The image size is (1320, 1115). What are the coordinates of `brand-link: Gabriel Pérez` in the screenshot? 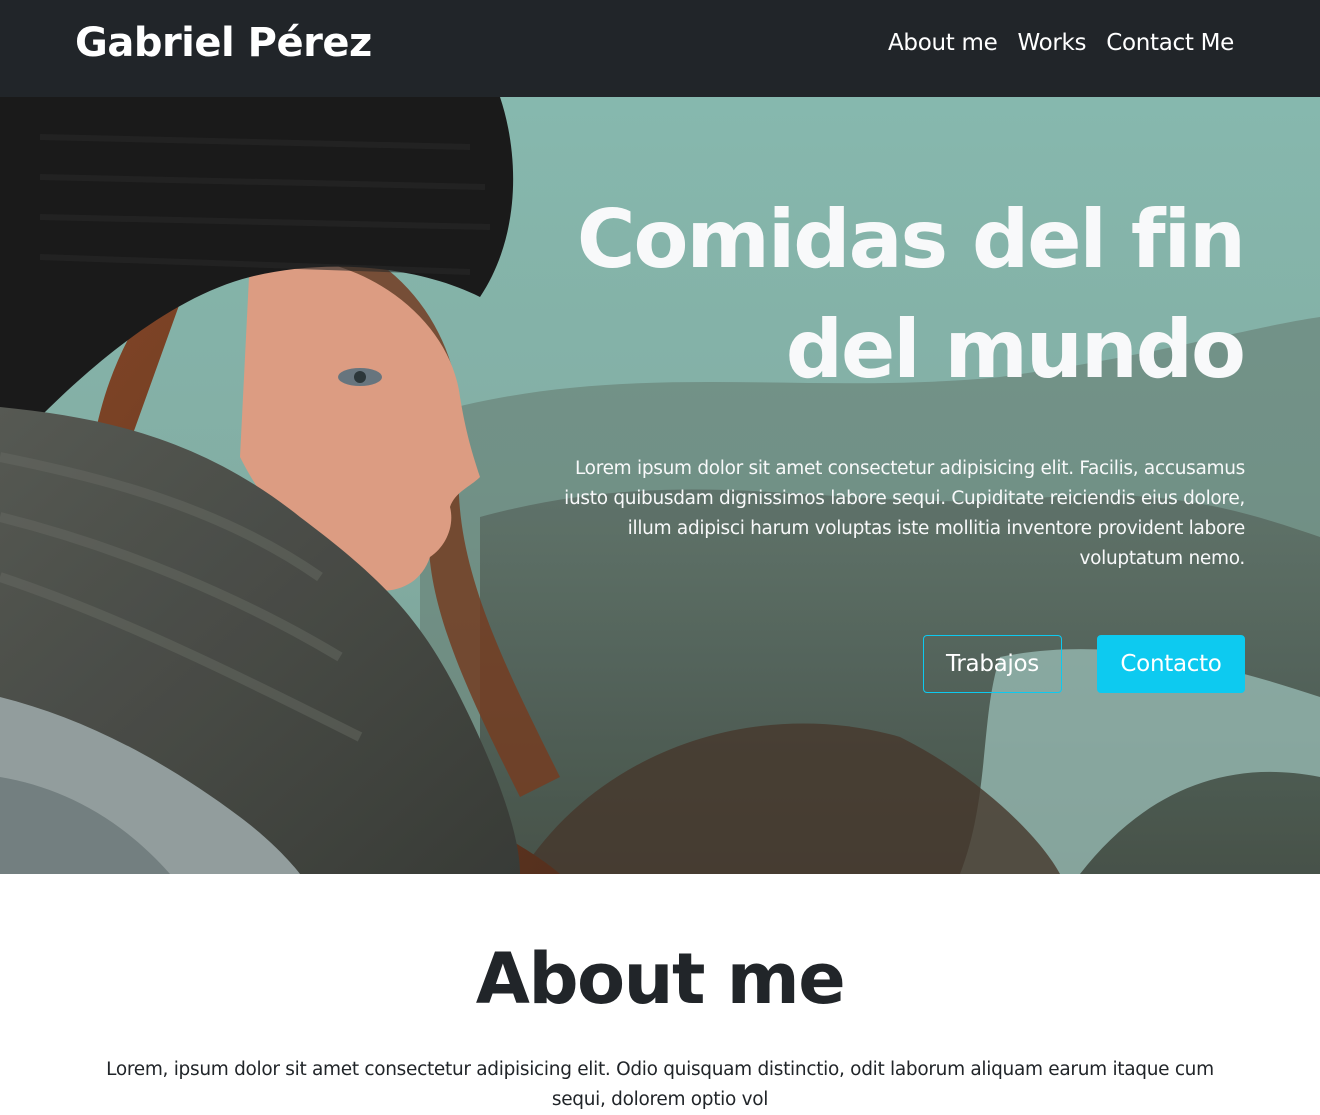 It's located at (223, 43).